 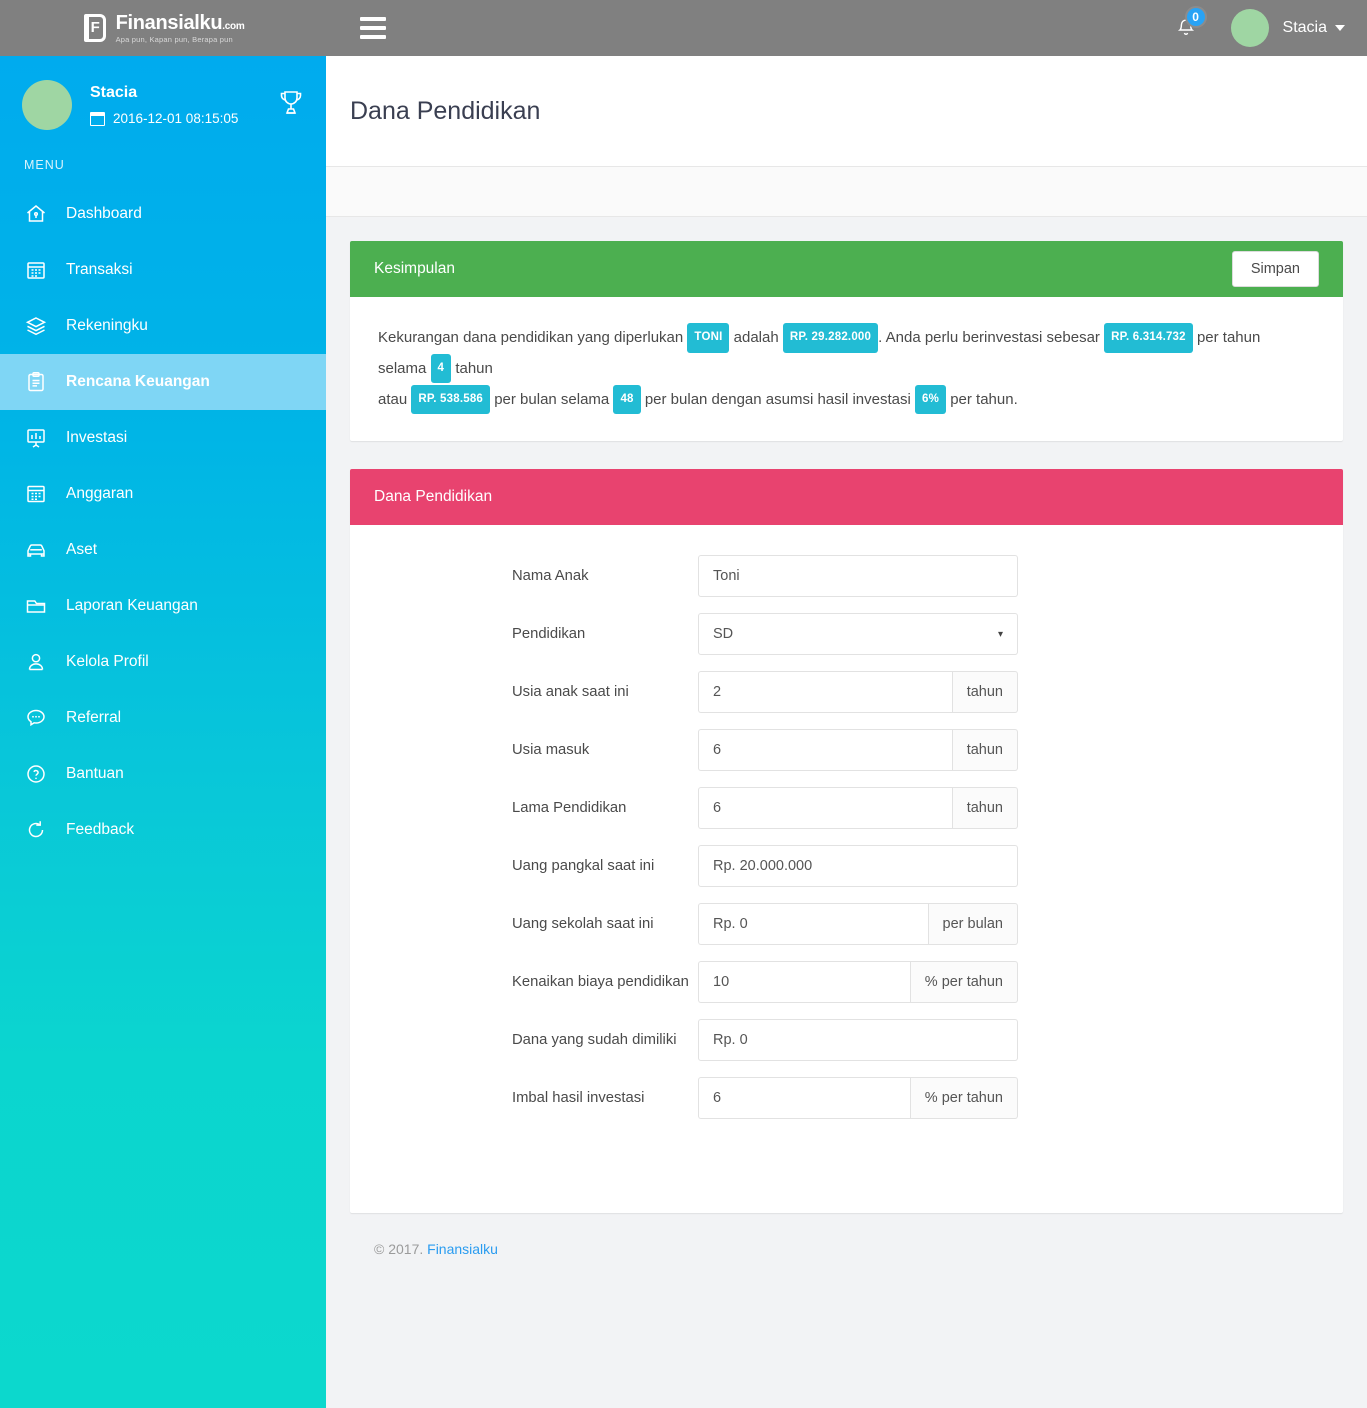 What do you see at coordinates (583, 866) in the screenshot?
I see `form-label-uang-pangkal-saat-ini: Uang pangkal saat ini` at bounding box center [583, 866].